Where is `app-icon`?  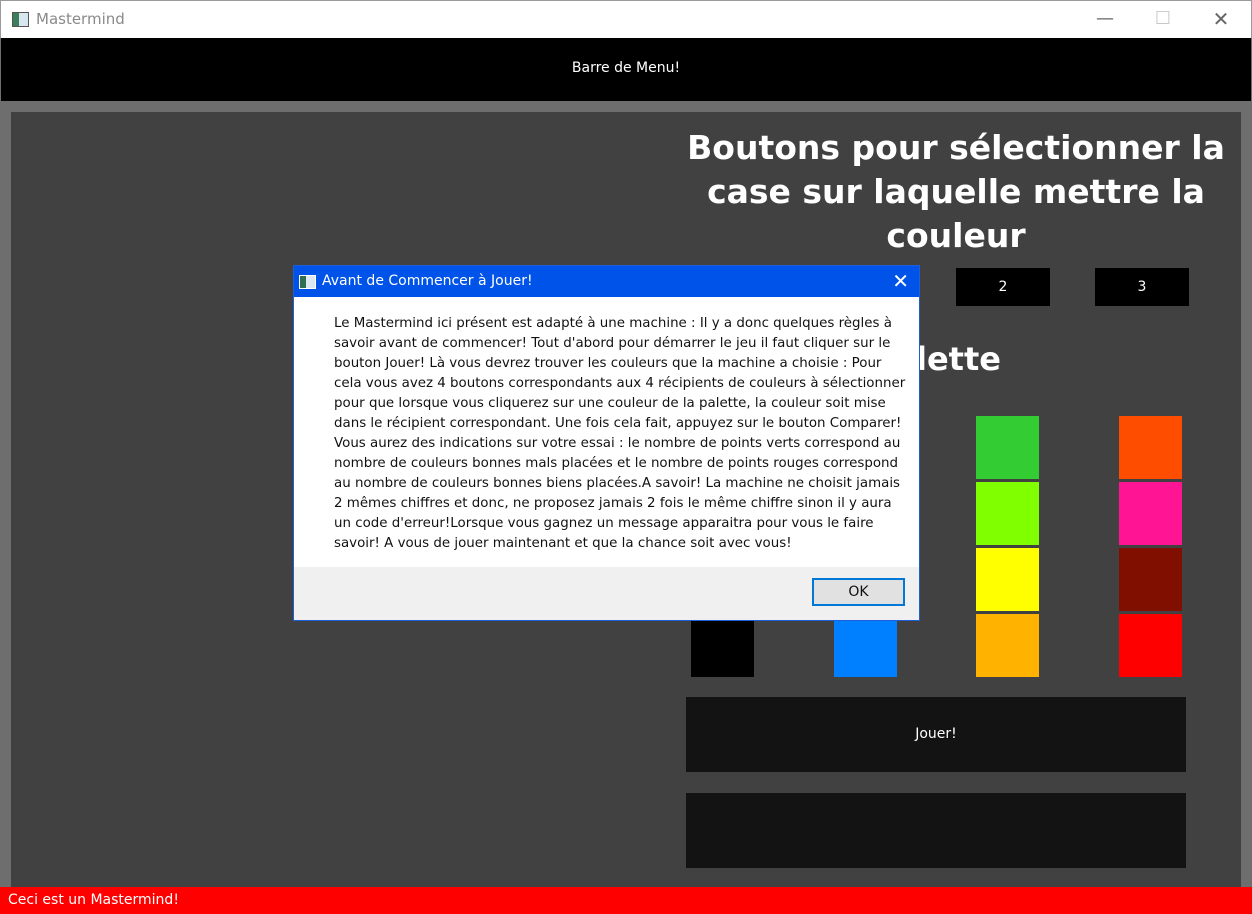
app-icon is located at coordinates (20, 19).